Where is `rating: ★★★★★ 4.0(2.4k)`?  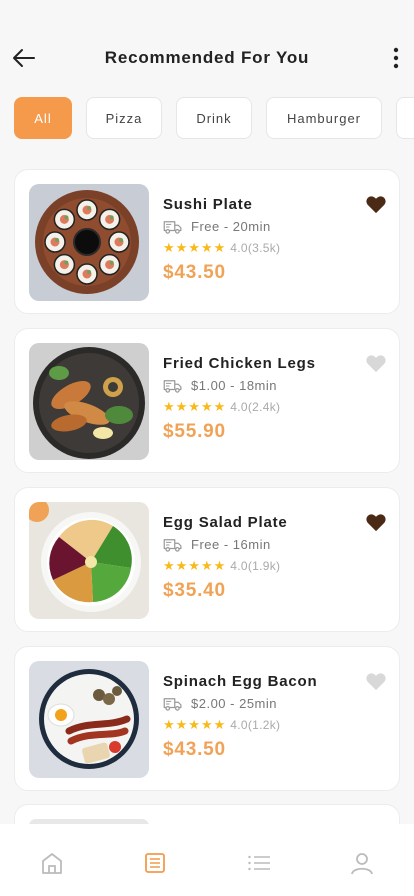 rating: ★★★★★ 4.0(2.4k) is located at coordinates (239, 407).